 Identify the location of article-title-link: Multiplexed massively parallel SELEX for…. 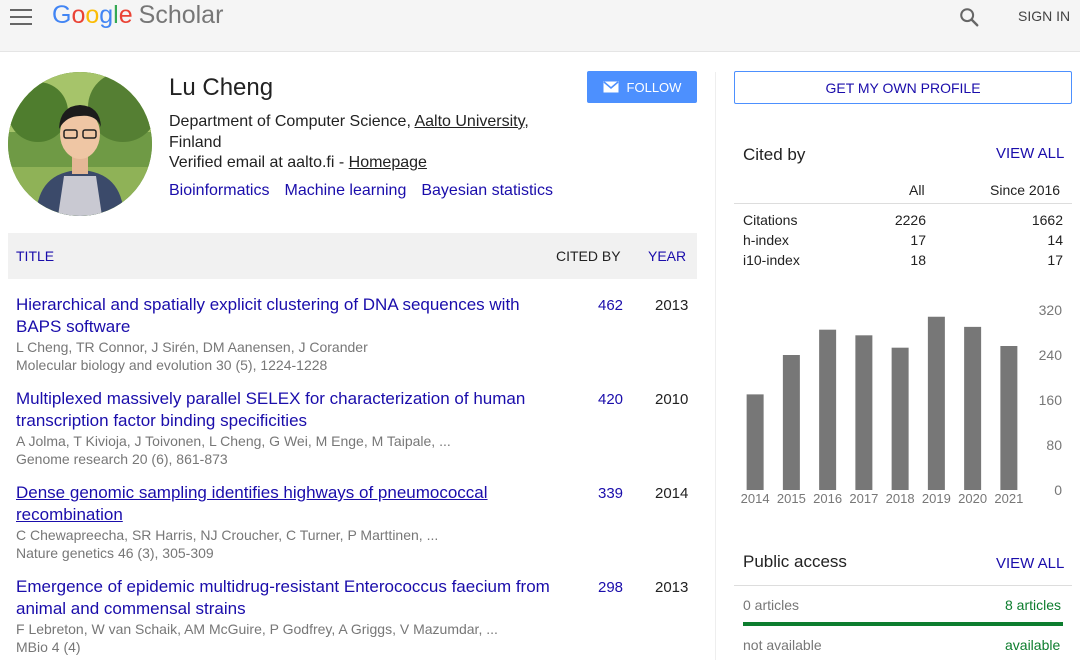
(288, 410).